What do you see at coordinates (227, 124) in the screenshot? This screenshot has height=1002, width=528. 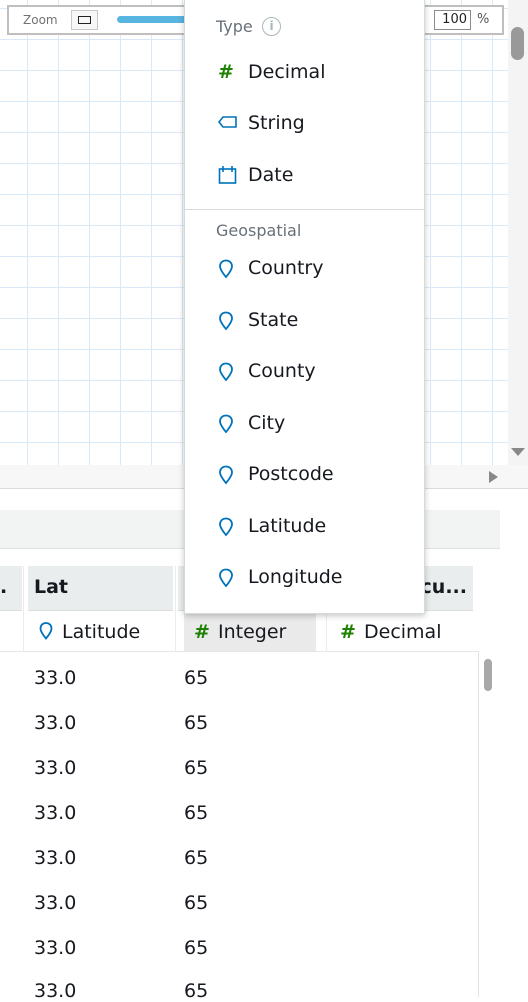 I see `tag-icon` at bounding box center [227, 124].